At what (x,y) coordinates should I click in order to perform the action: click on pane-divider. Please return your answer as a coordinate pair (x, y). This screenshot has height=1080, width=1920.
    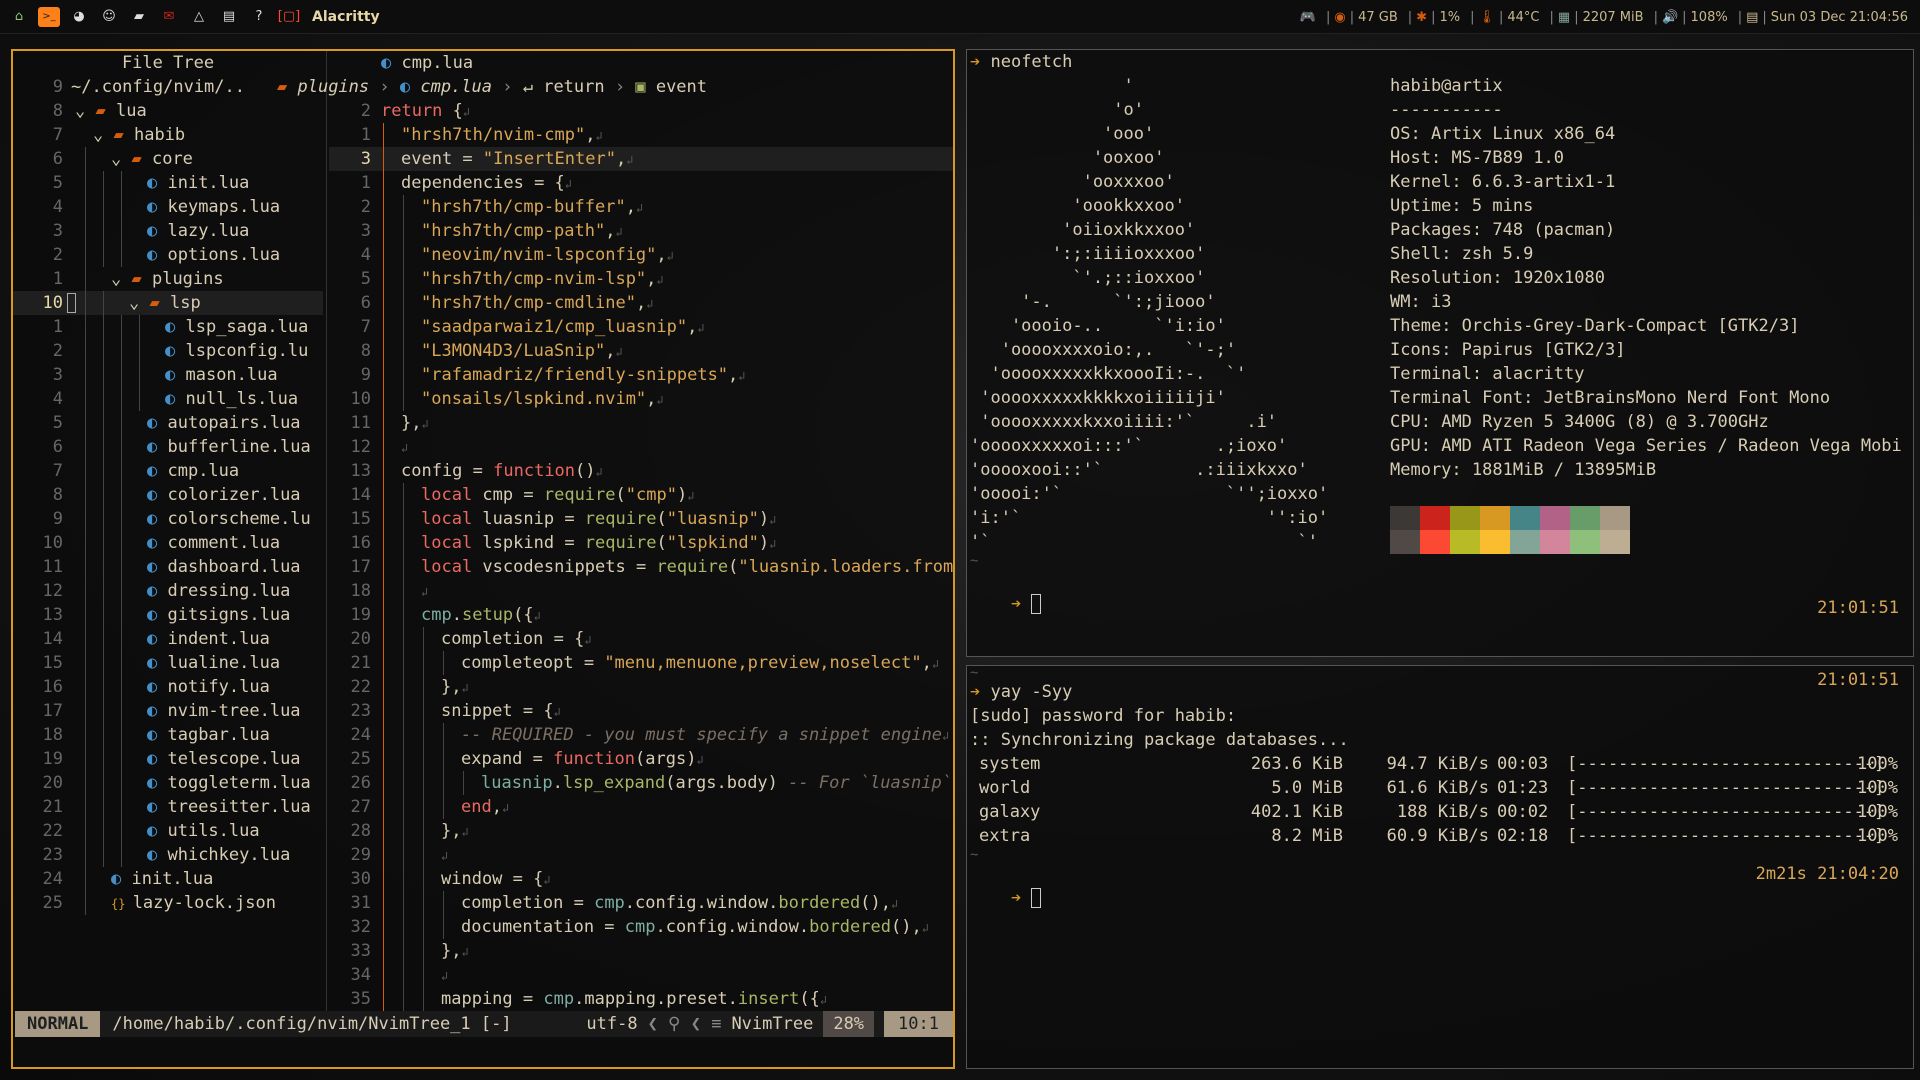
    Looking at the image, I should click on (326, 531).